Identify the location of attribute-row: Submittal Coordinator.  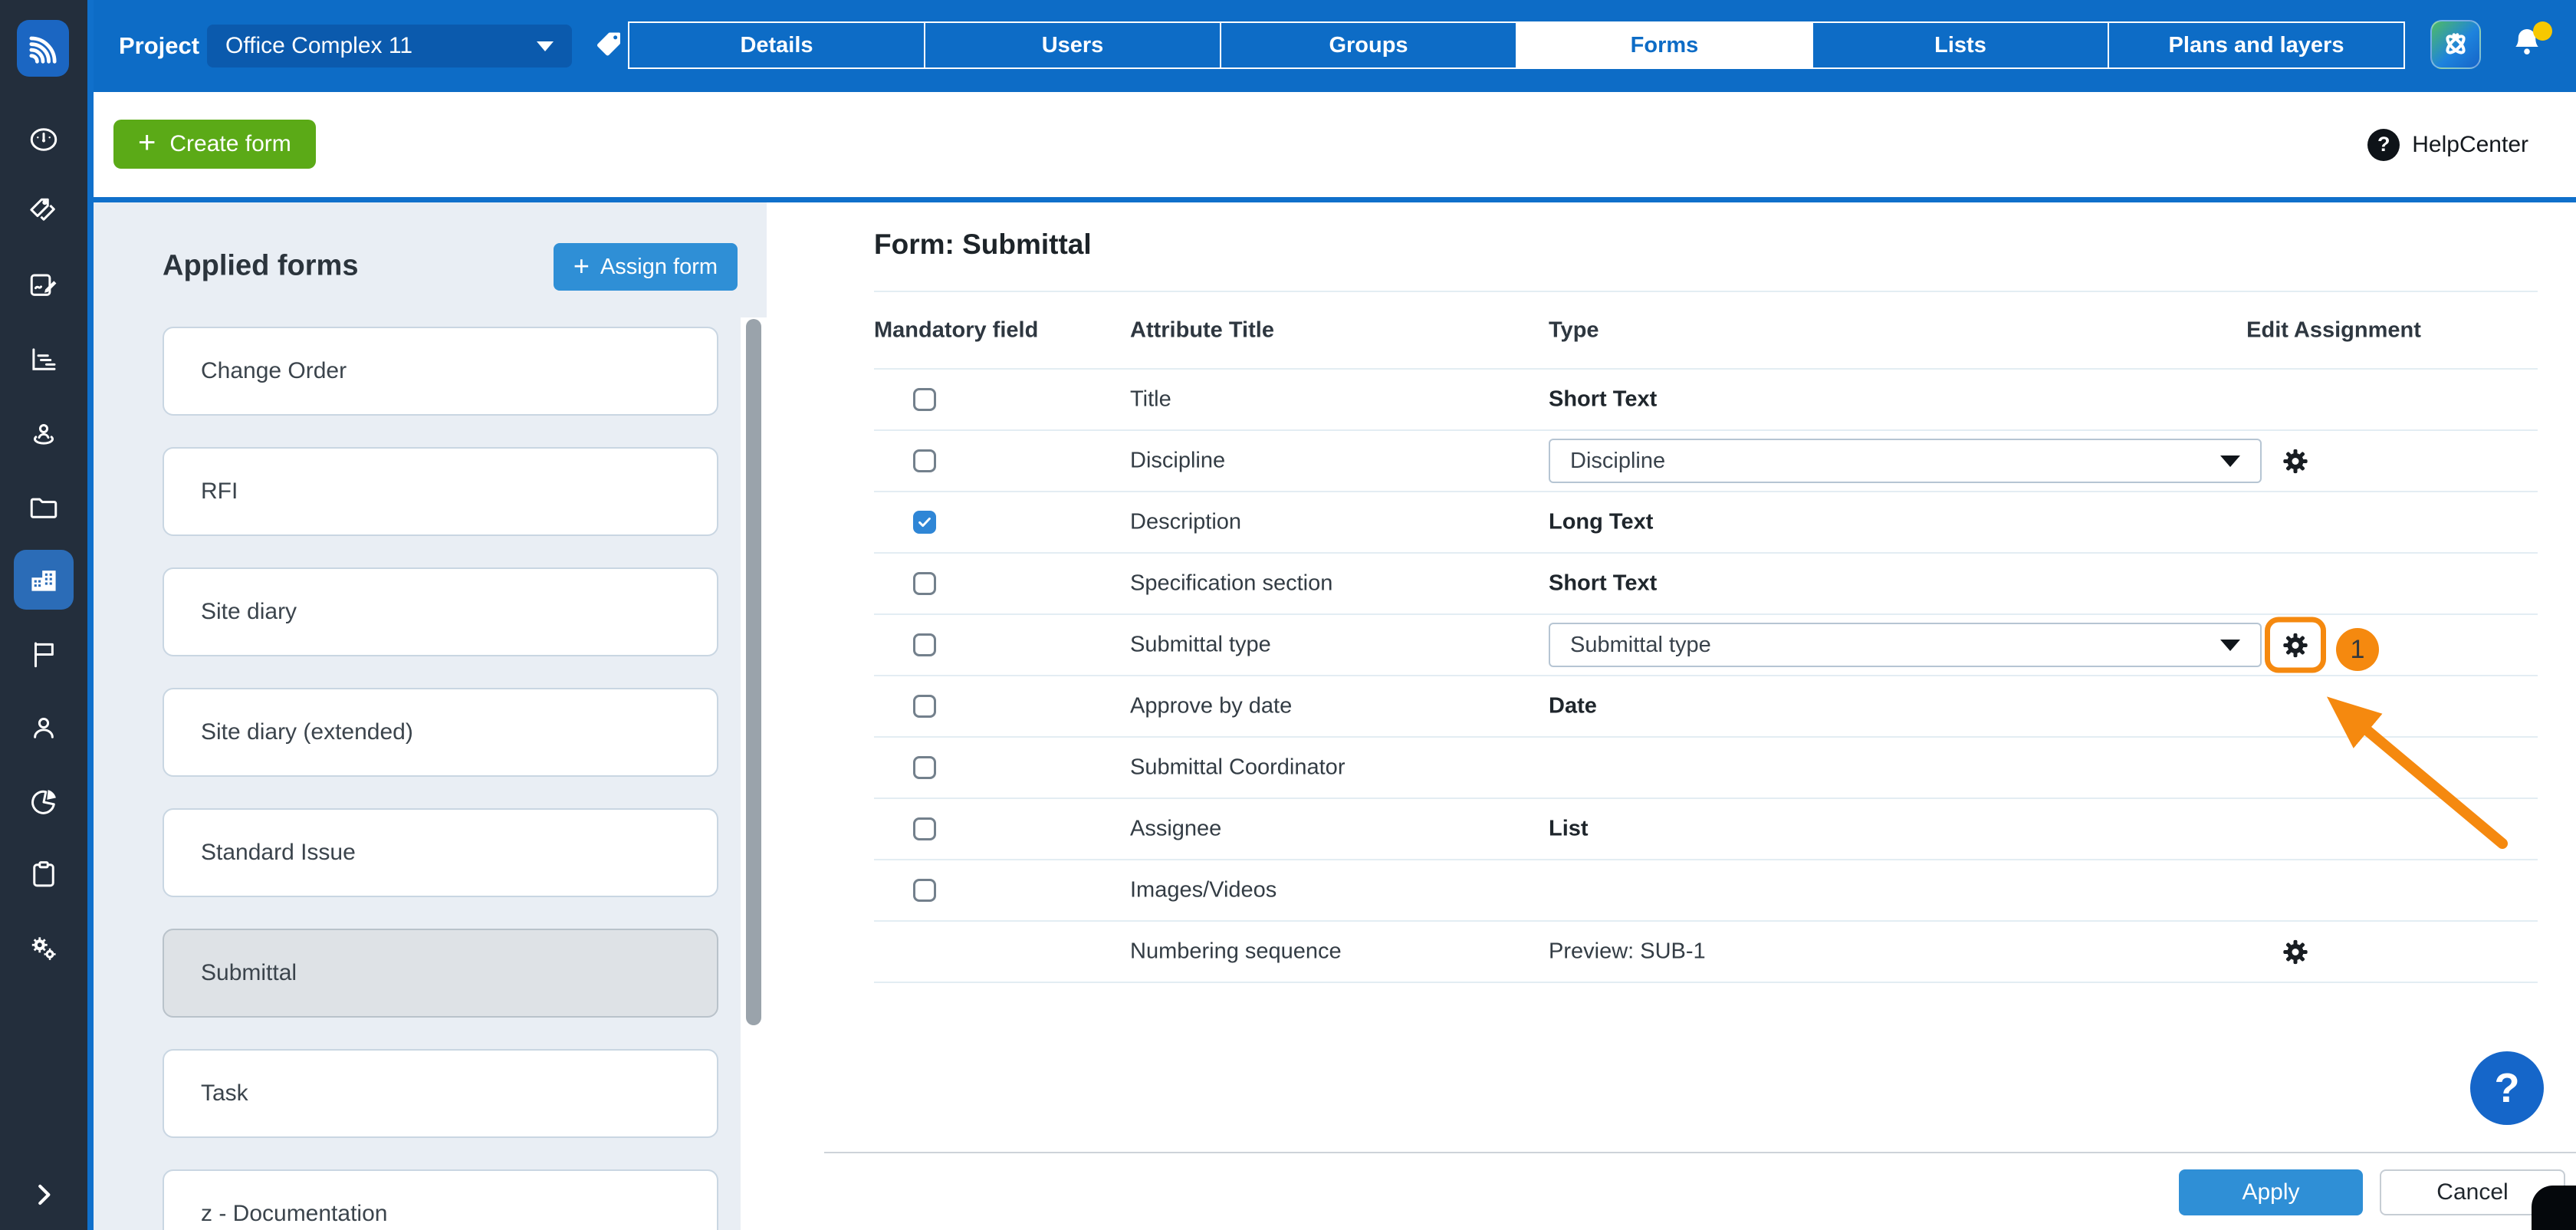
(1706, 768).